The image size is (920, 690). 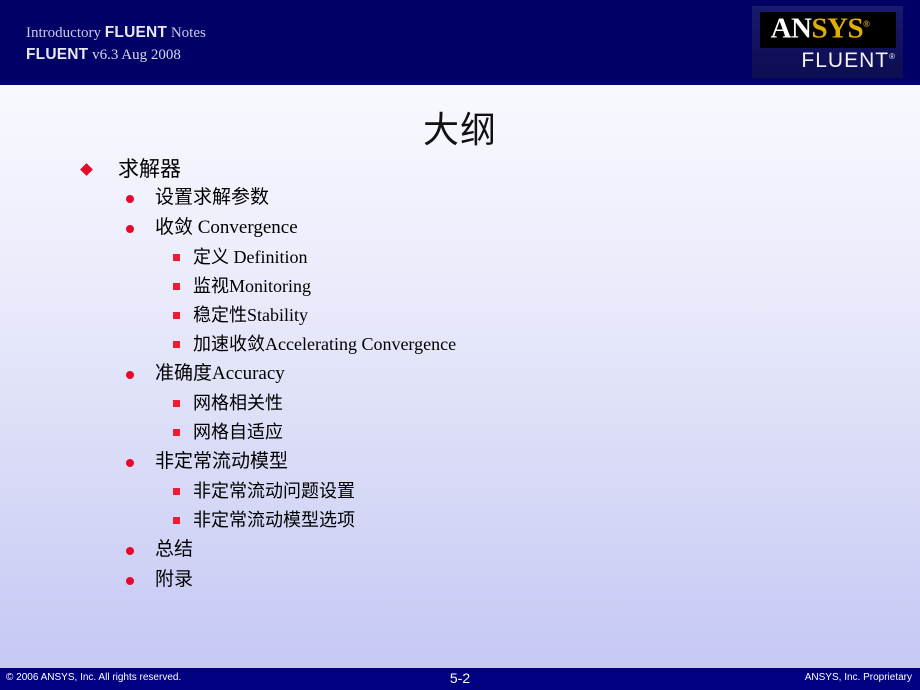 I want to click on outline-item-label: 求解器, so click(x=149, y=169).